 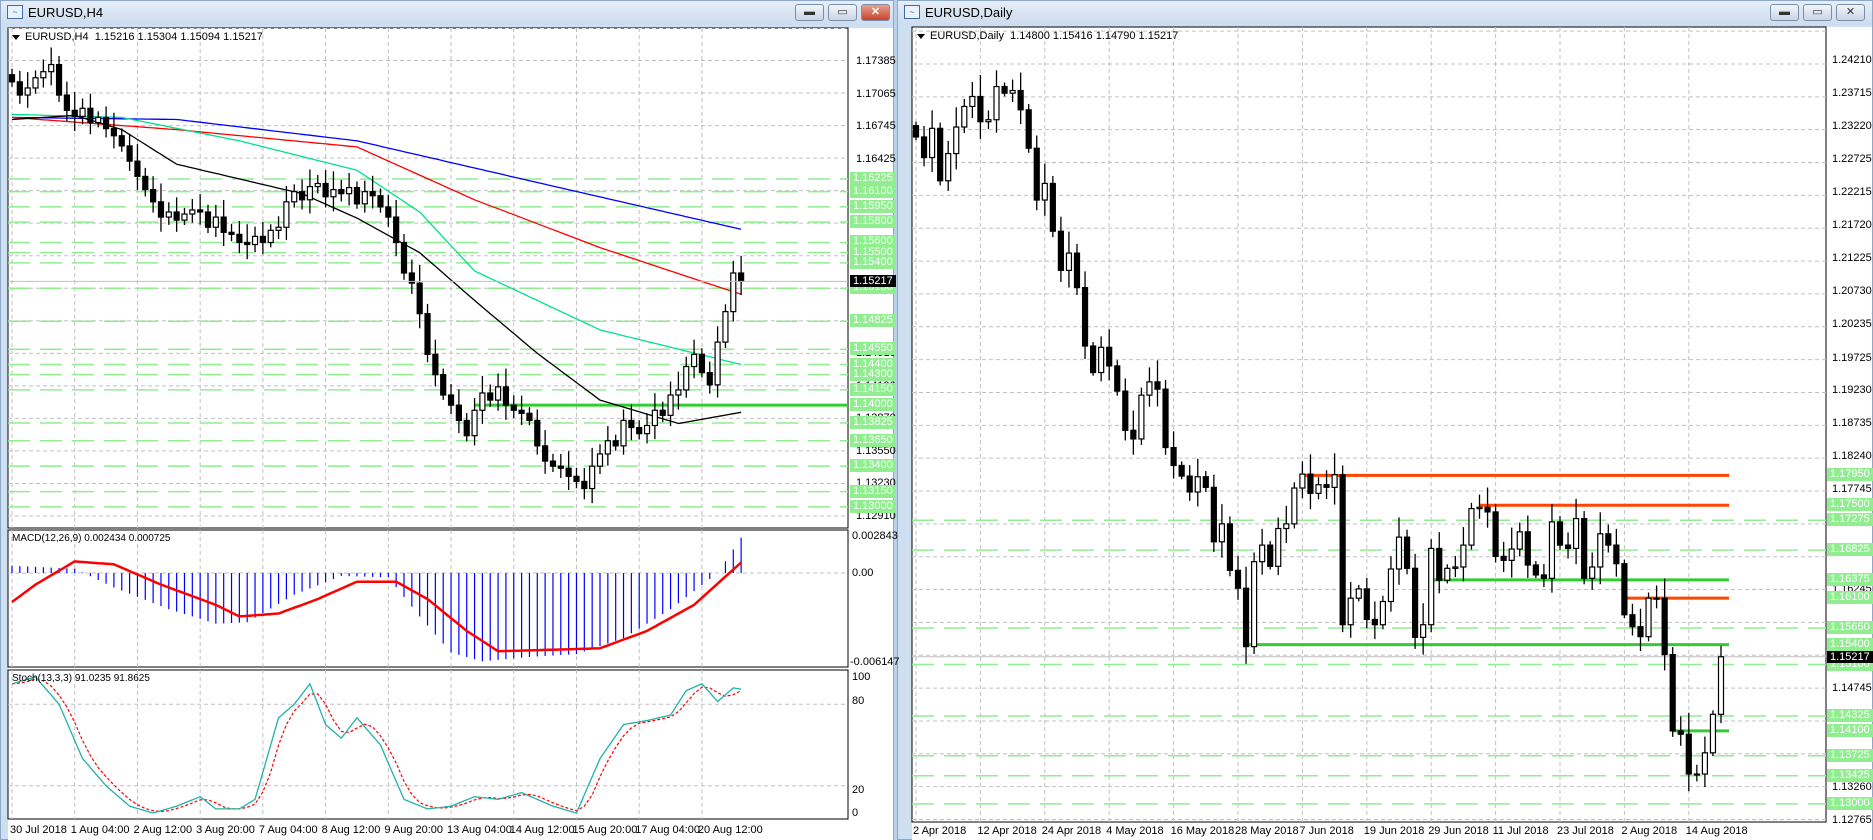 What do you see at coordinates (1852, 456) in the screenshot?
I see `price-axis-label: 1.18240` at bounding box center [1852, 456].